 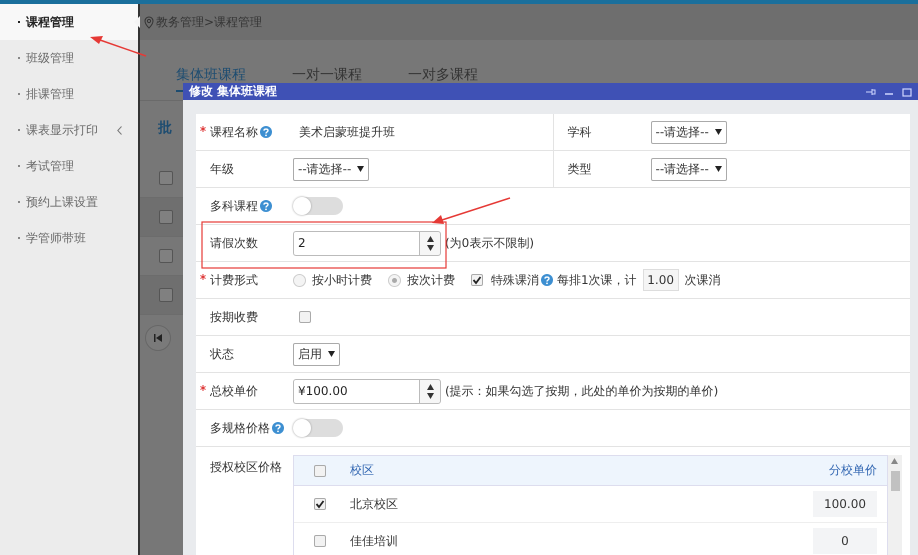 What do you see at coordinates (580, 169) in the screenshot?
I see `field-label: 类型` at bounding box center [580, 169].